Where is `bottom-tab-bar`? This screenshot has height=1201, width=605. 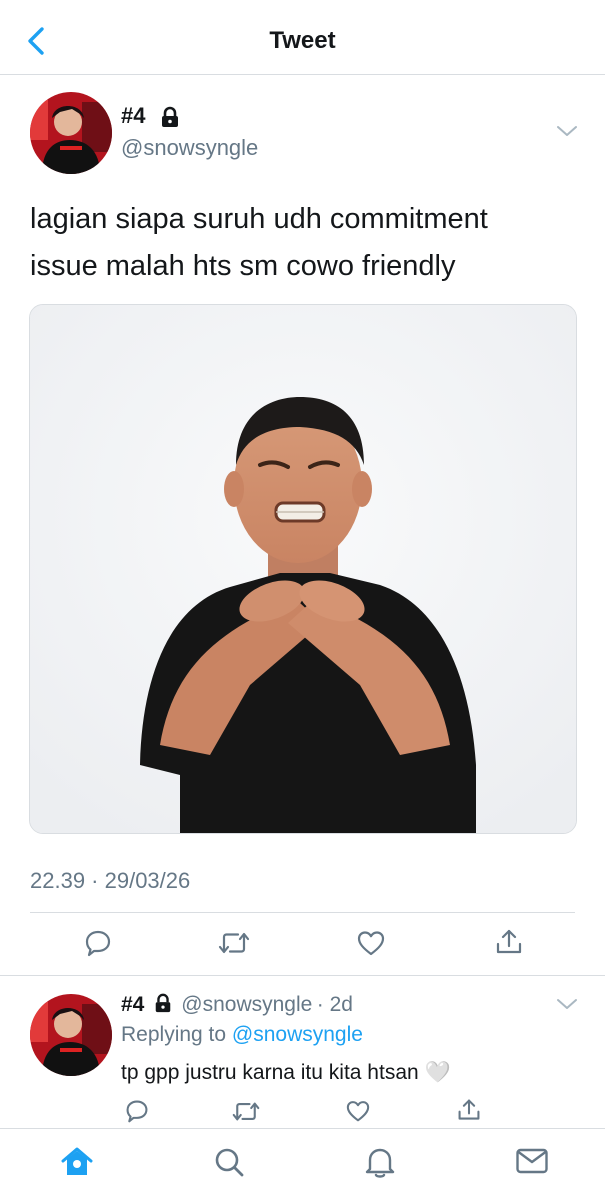
bottom-tab-bar is located at coordinates (302, 1164).